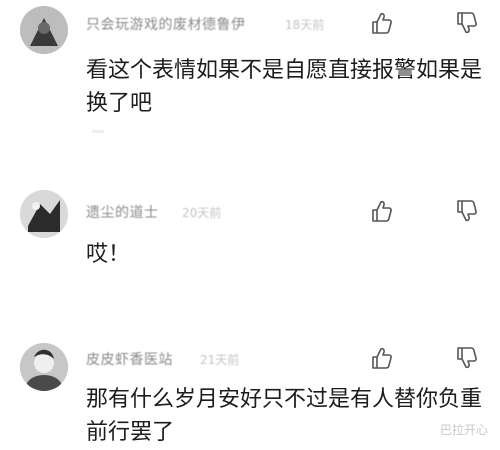  Describe the element at coordinates (220, 360) in the screenshot. I see `timestamp: 21天前` at that location.